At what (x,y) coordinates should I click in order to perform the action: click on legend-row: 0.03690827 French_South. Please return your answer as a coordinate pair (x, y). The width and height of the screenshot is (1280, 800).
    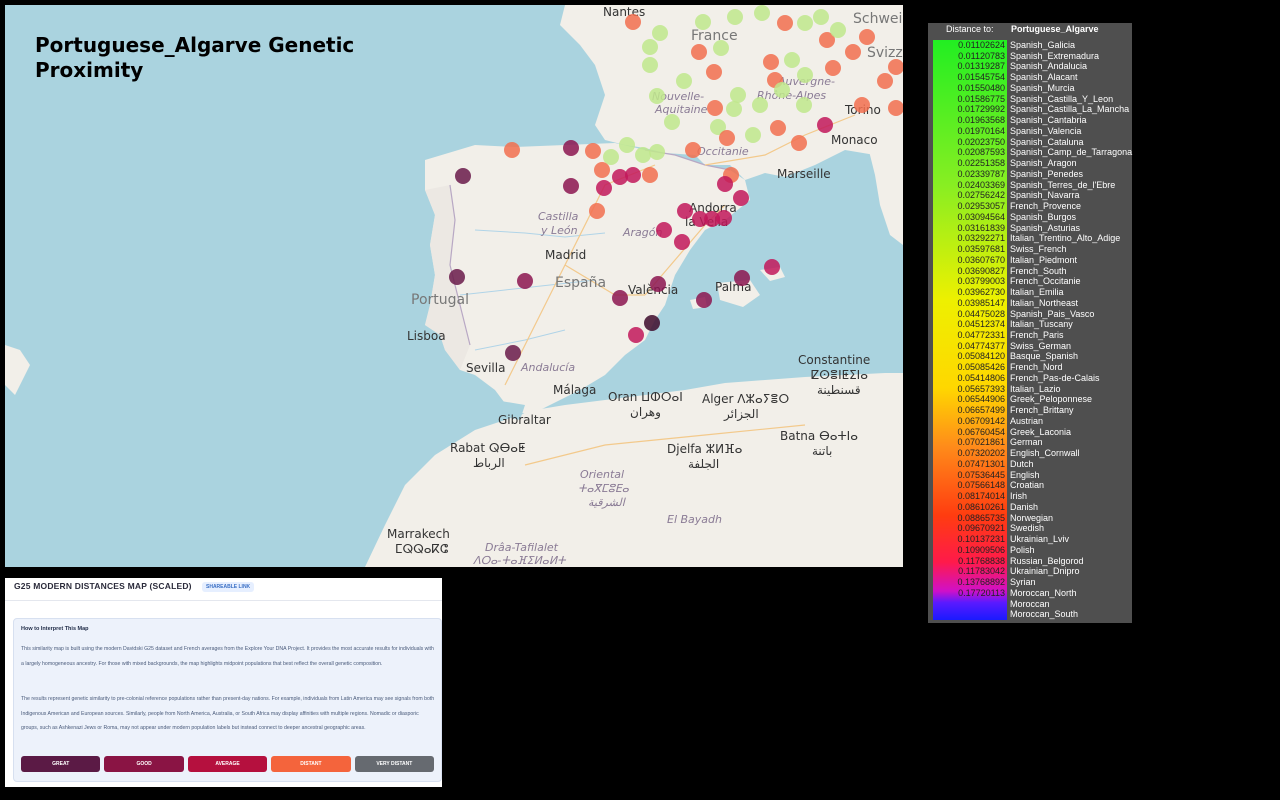
    Looking at the image, I should click on (1033, 271).